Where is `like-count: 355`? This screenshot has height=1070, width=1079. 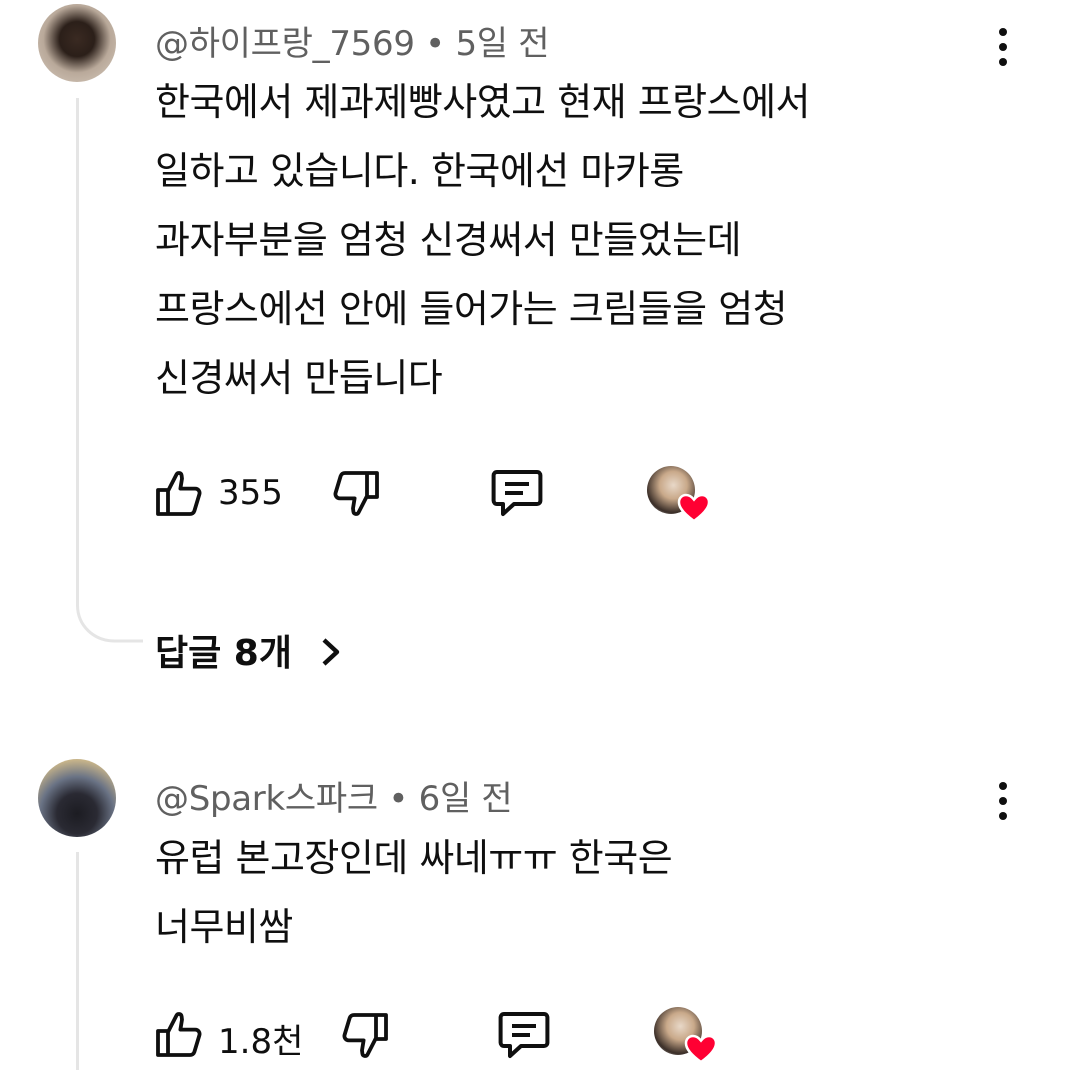 like-count: 355 is located at coordinates (250, 493).